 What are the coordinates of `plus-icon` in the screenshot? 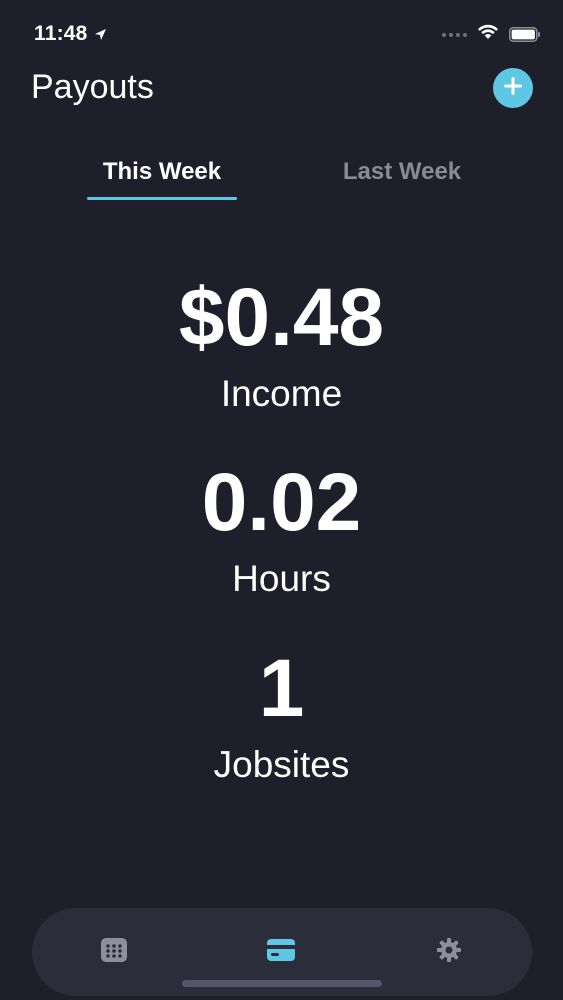 It's located at (513, 88).